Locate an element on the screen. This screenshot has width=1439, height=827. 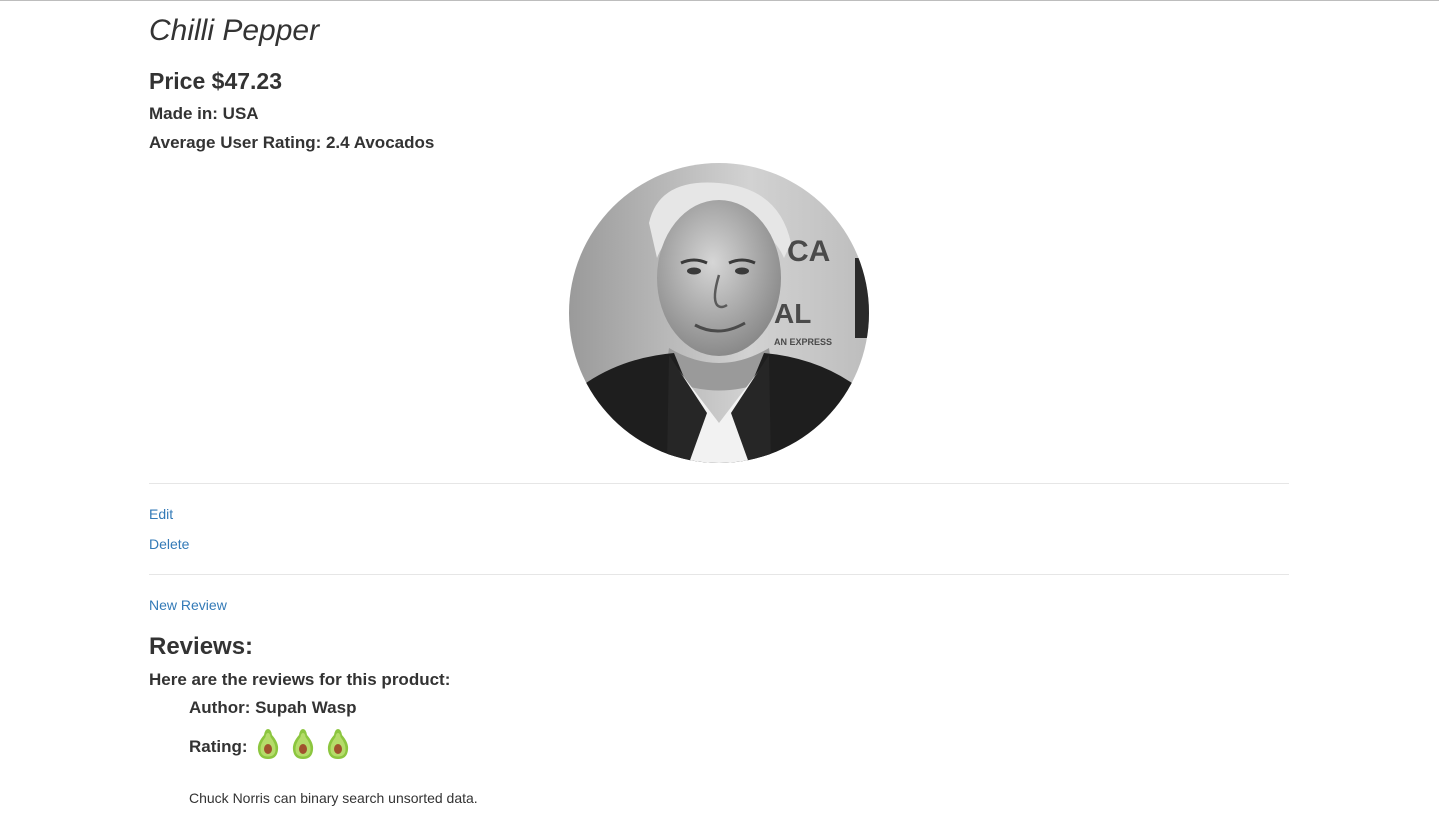
svg-text: AL is located at coordinates (792, 313).